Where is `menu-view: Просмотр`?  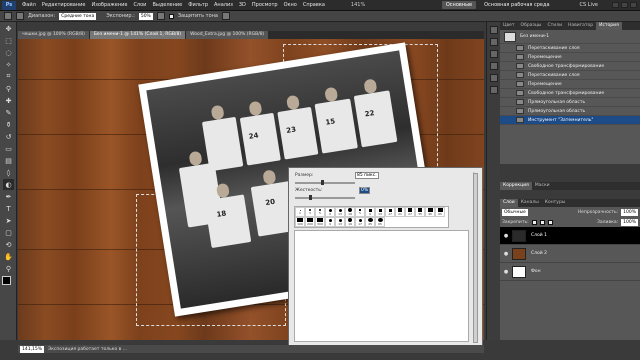 menu-view: Просмотр is located at coordinates (265, 5).